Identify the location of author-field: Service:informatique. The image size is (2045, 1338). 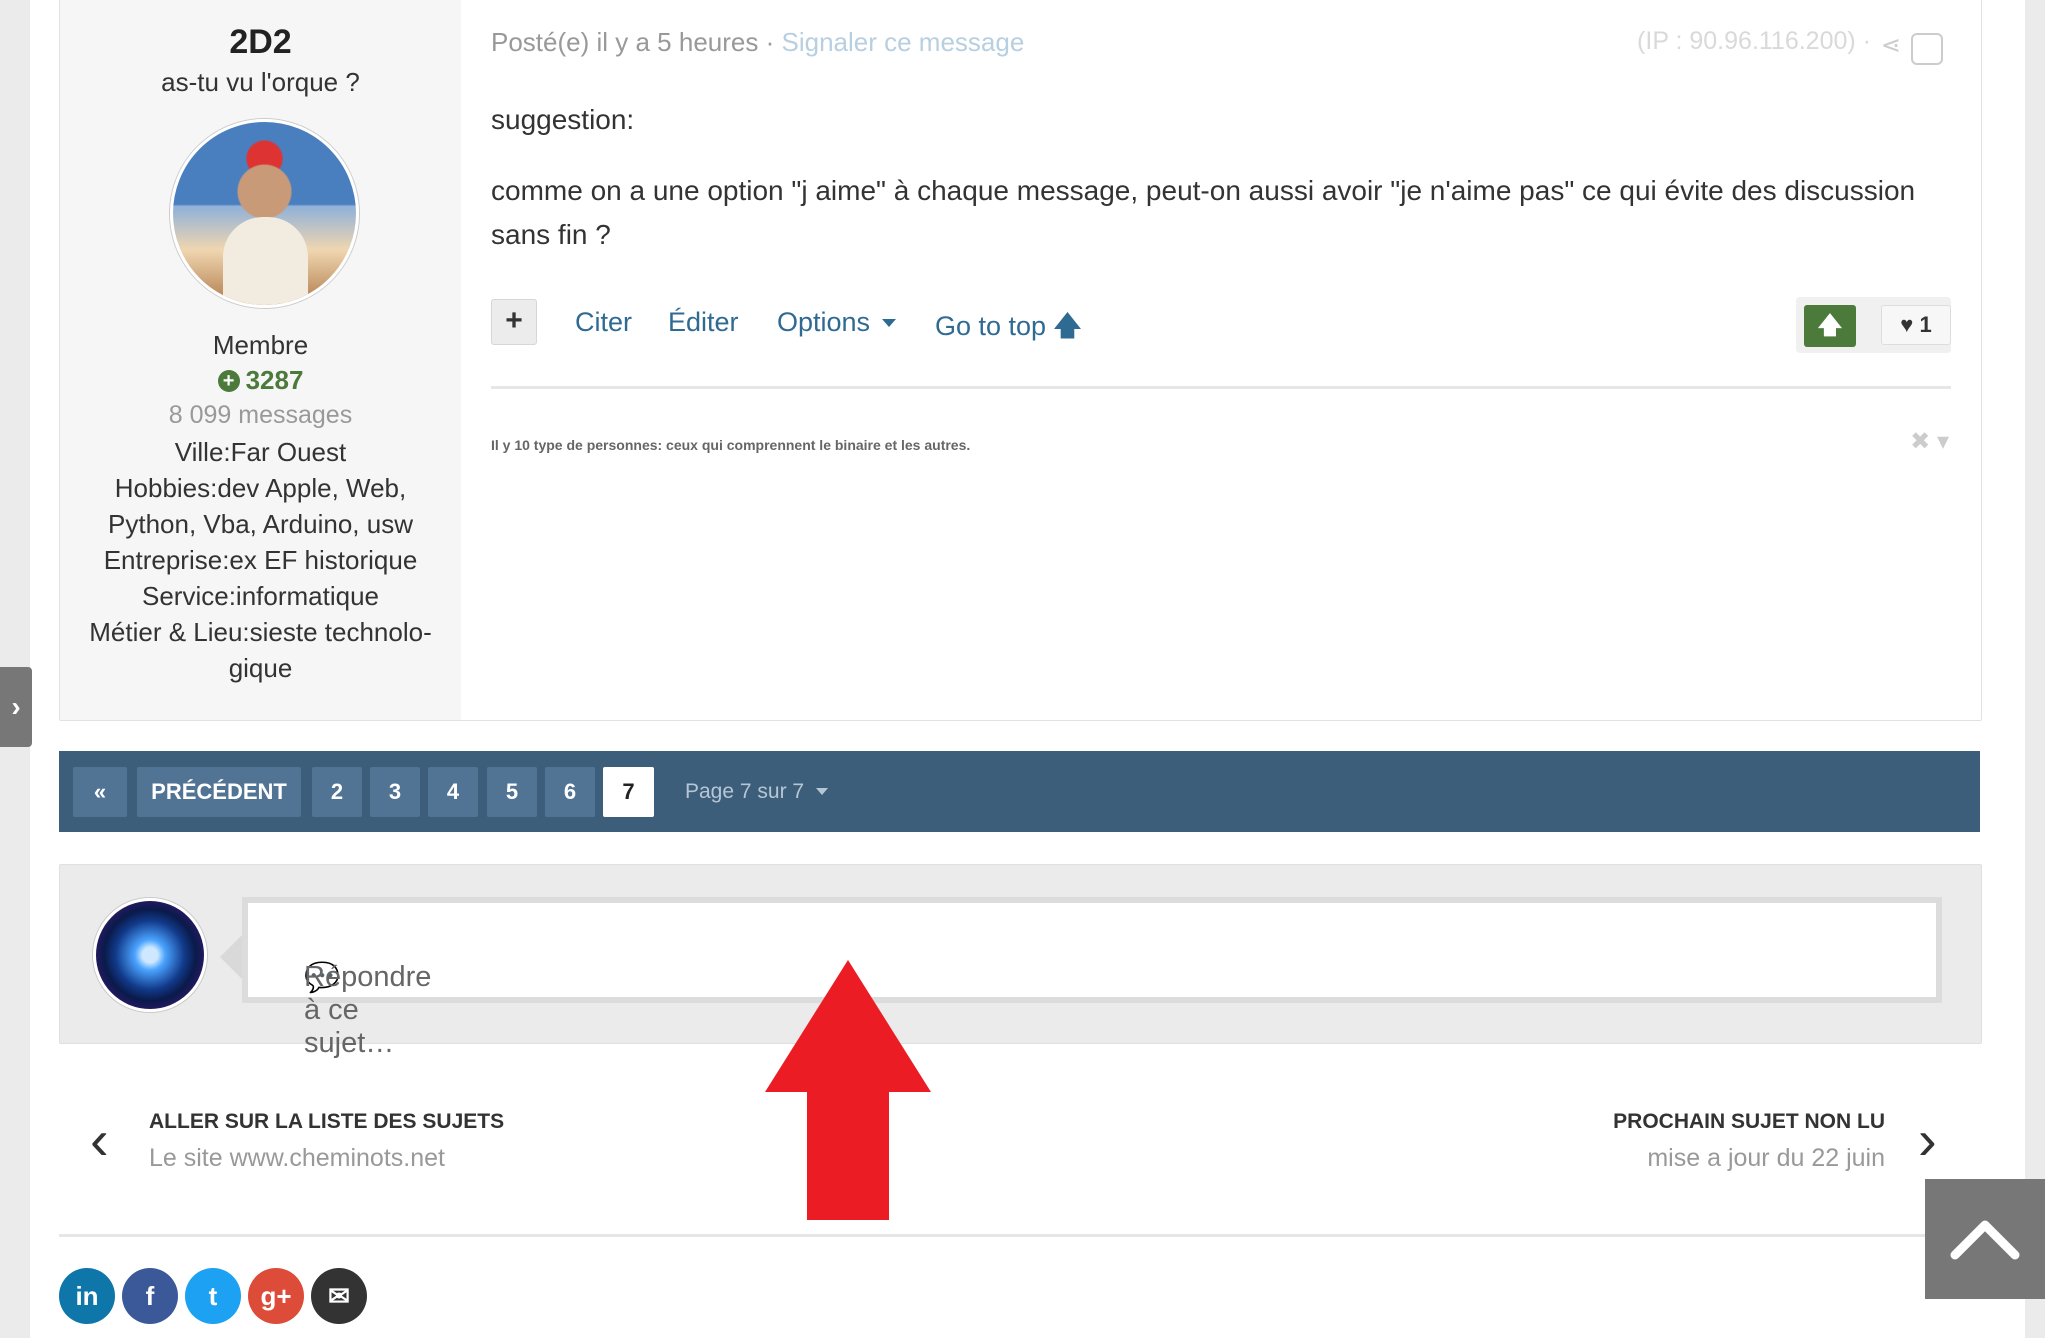
(260, 596).